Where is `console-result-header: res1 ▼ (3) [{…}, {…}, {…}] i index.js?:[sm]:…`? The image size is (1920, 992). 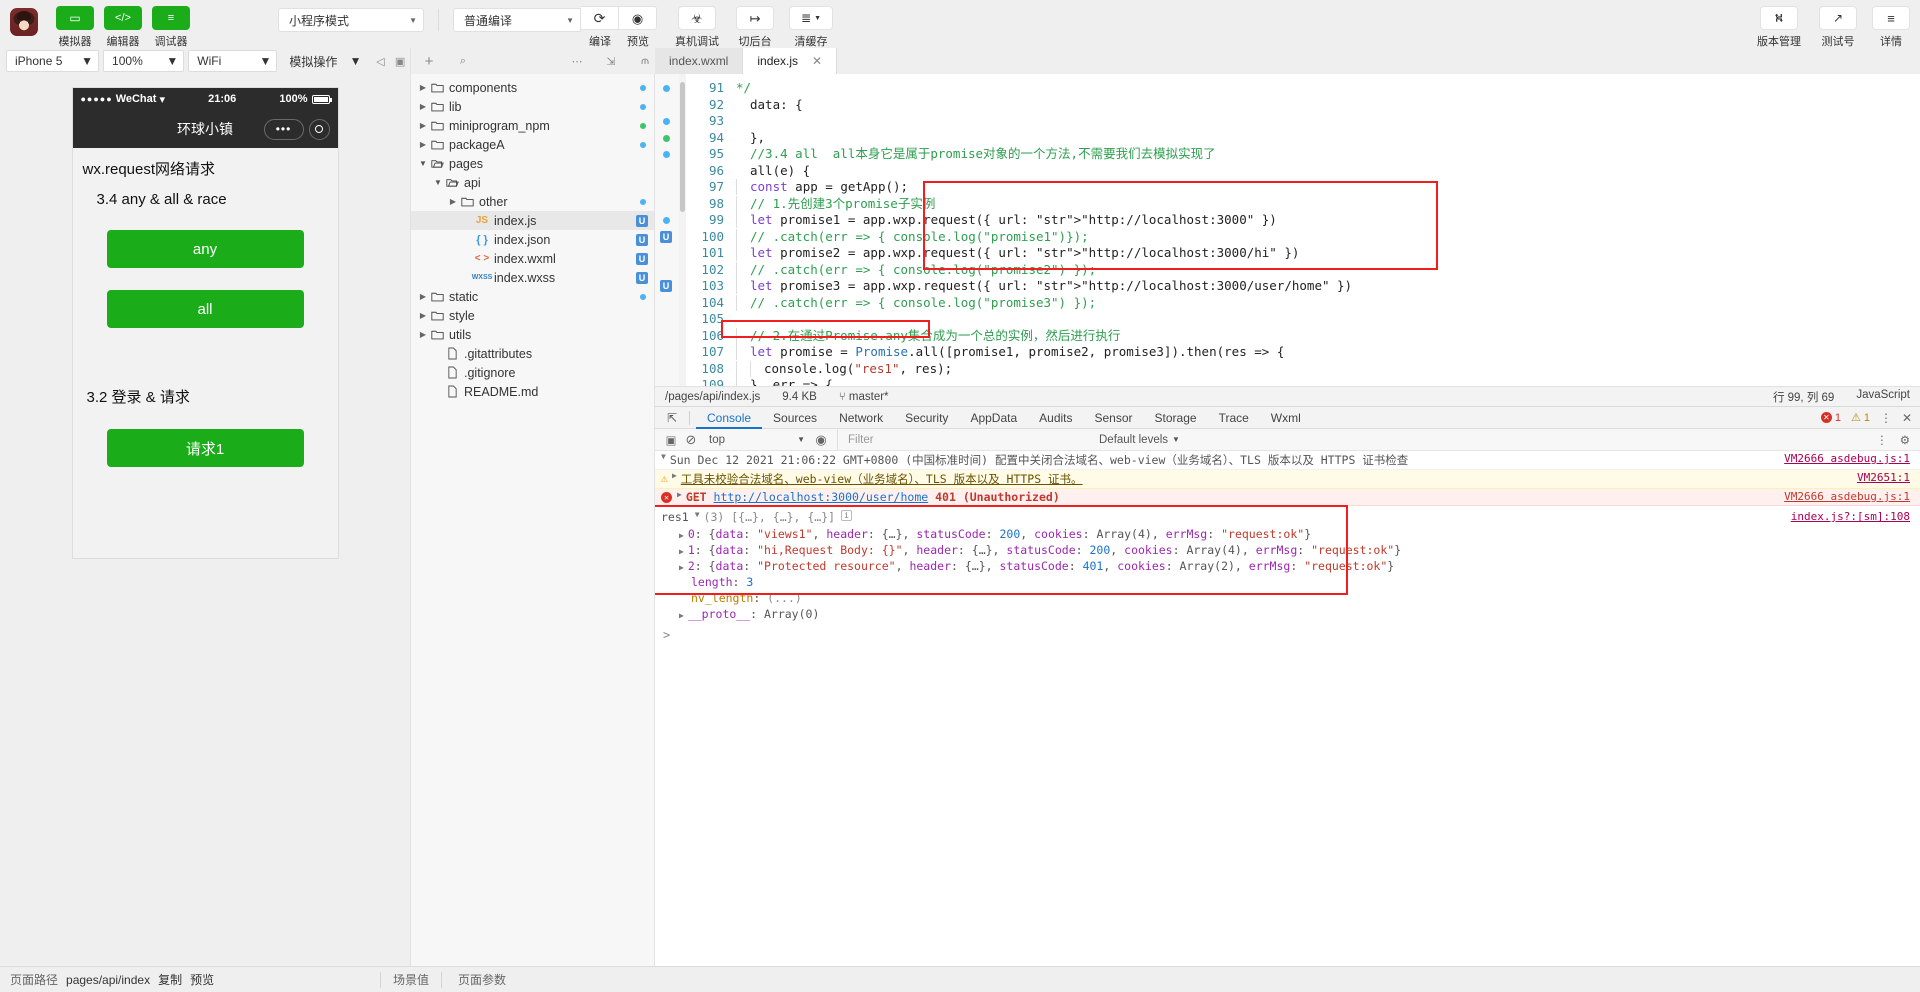 console-result-header: res1 ▼ (3) [{…}, {…}, {…}] i index.js?:[sm]:… is located at coordinates (1290, 517).